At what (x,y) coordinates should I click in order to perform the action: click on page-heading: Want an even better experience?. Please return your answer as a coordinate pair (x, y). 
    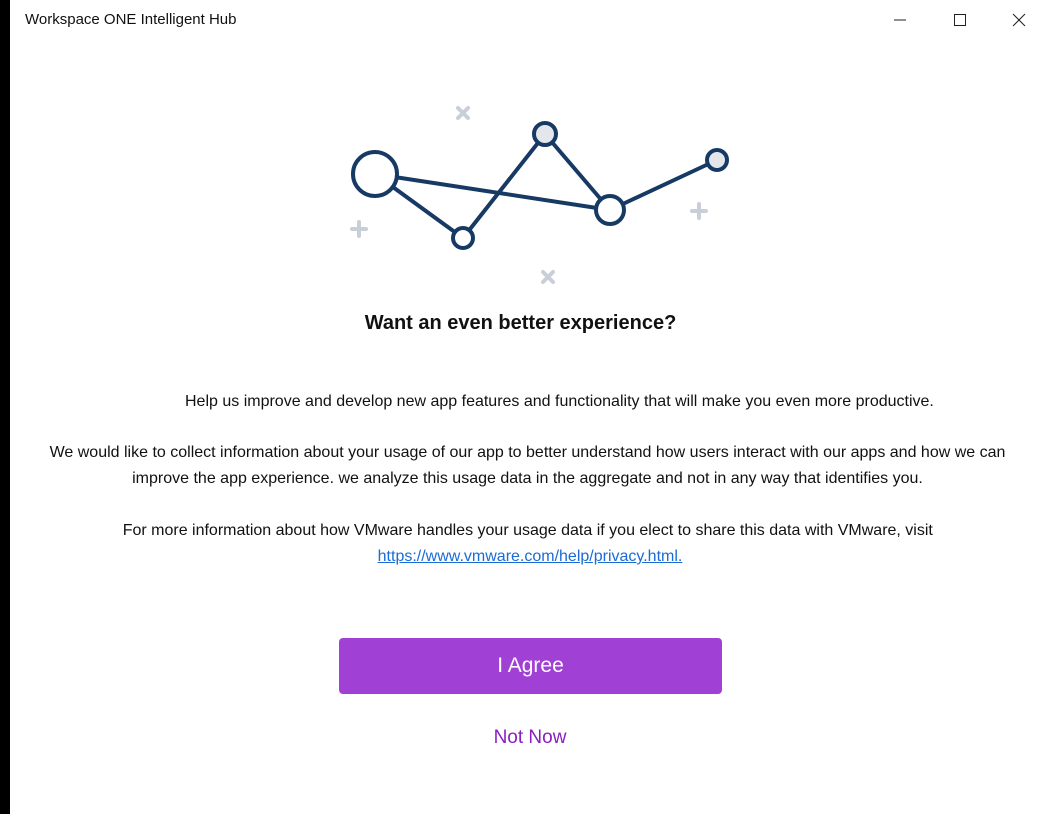
    Looking at the image, I should click on (520, 323).